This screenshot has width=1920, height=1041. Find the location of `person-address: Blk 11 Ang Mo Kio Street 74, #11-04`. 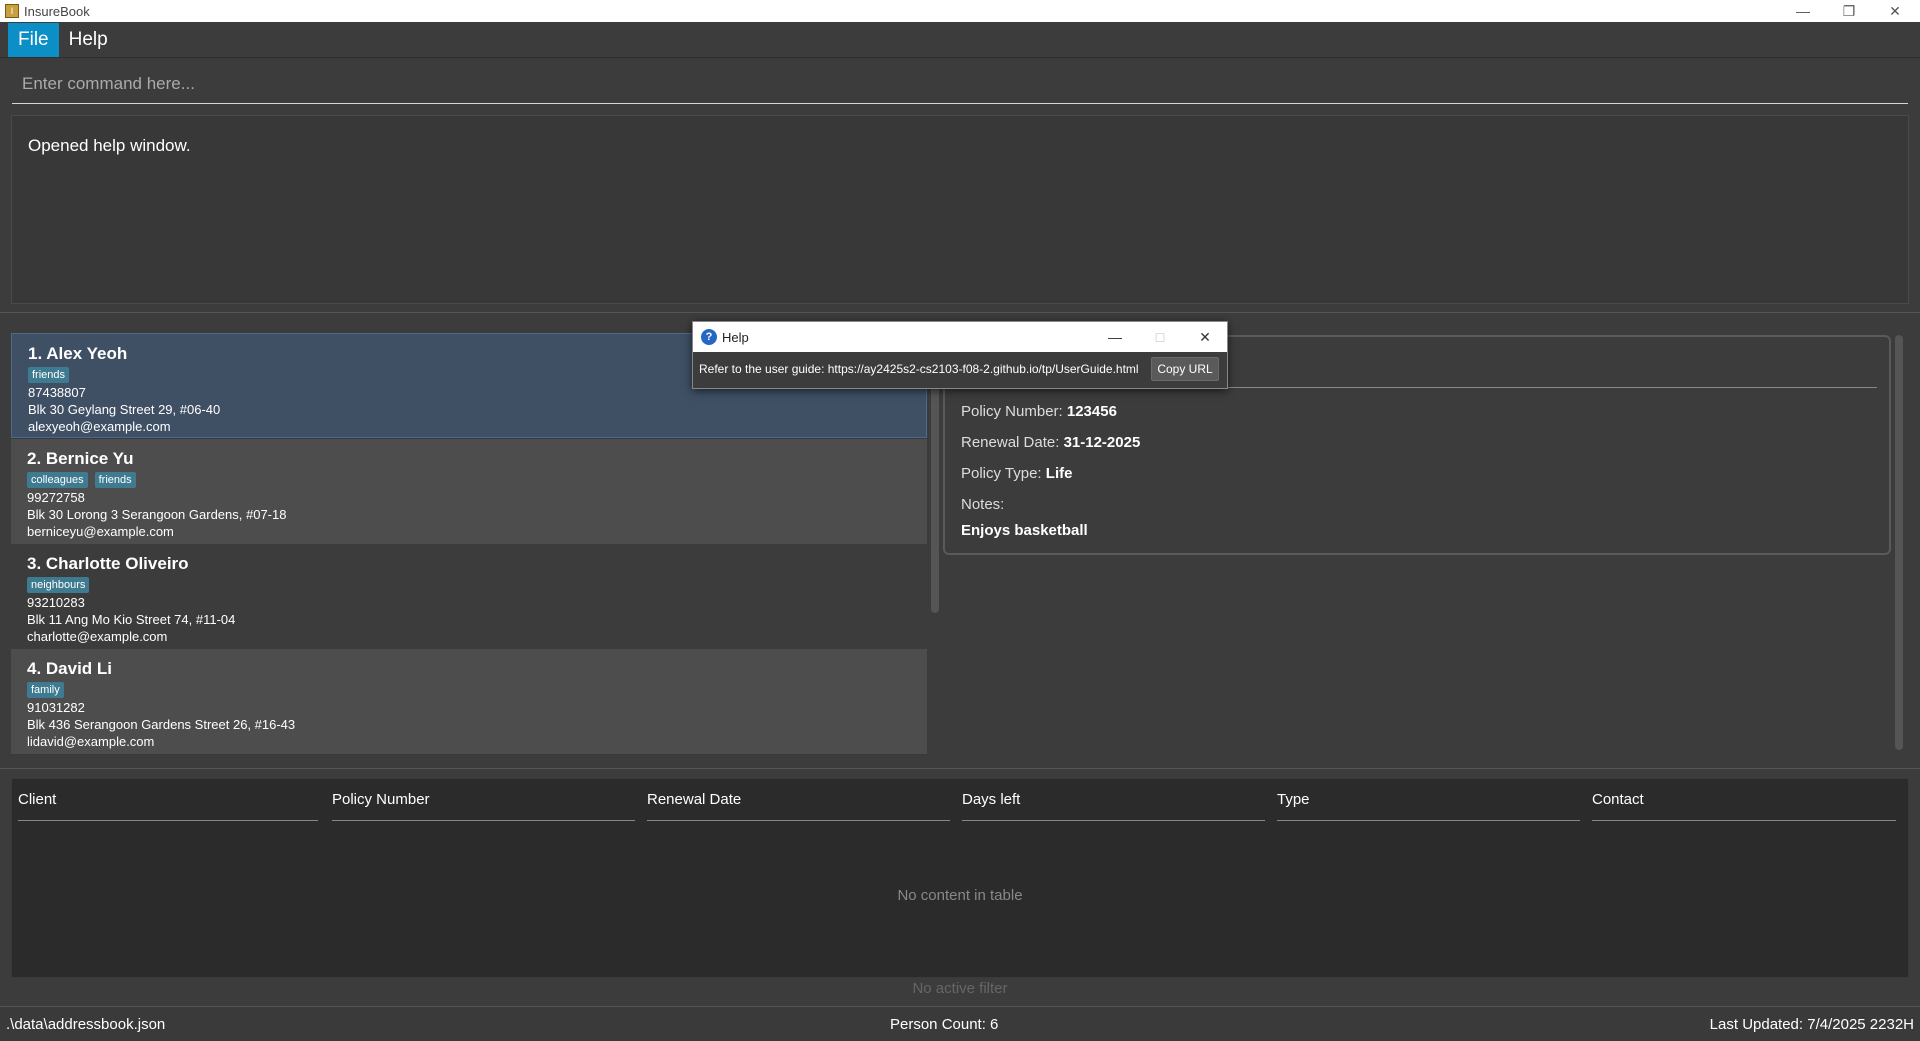

person-address: Blk 11 Ang Mo Kio Street 74, #11-04 is located at coordinates (131, 619).